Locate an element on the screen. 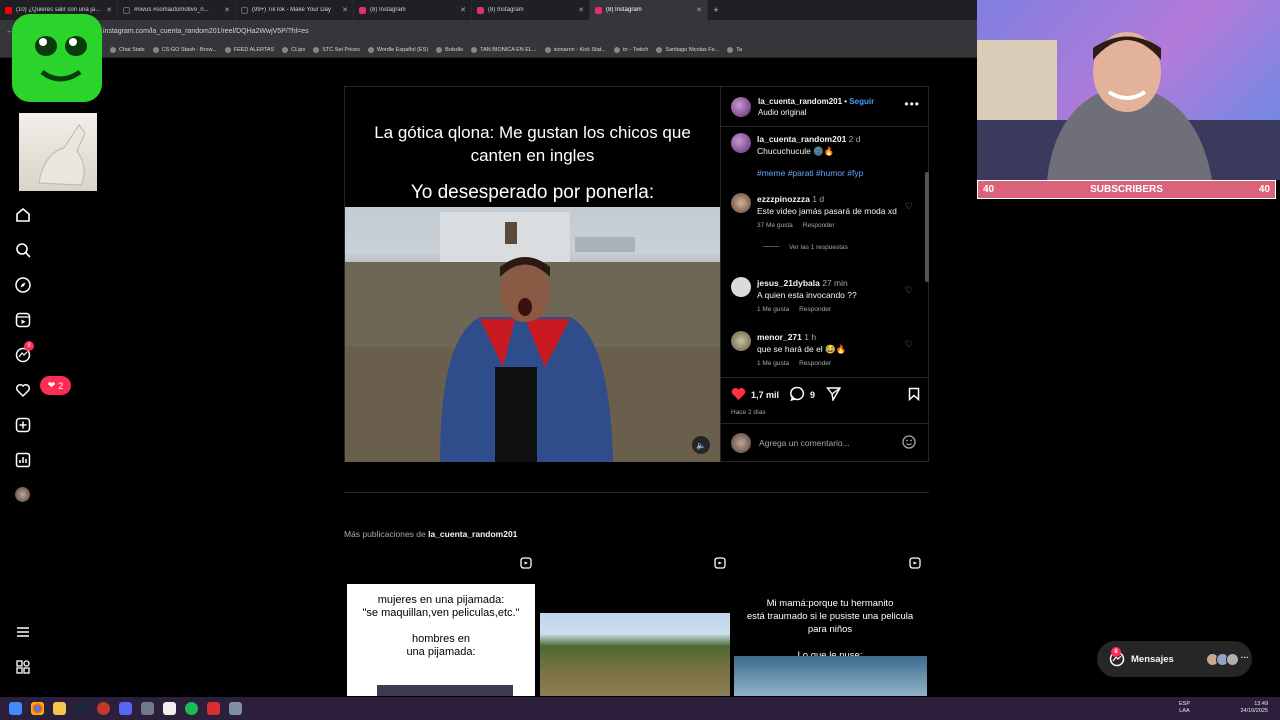 Image resolution: width=1280 pixels, height=720 pixels. home-icon is located at coordinates (22, 214).